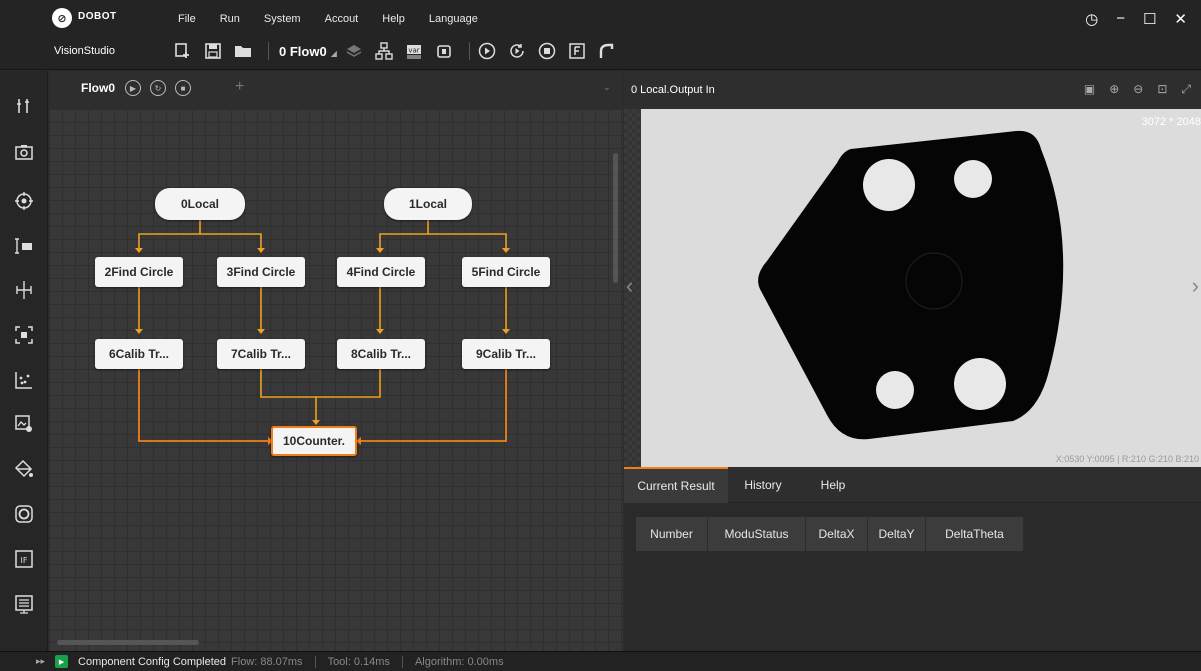 This screenshot has height=671, width=1201. I want to click on chevron-down-icon: ⌄, so click(607, 87).